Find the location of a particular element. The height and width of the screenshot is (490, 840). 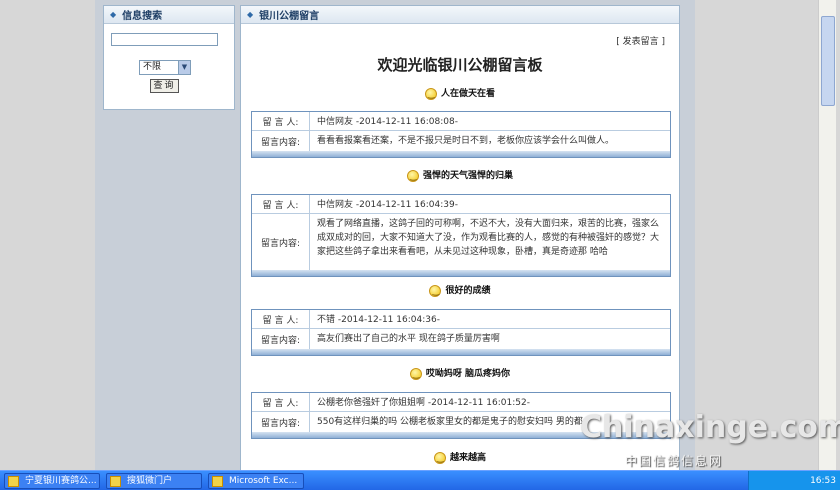

search-panel: ◆ 信息搜索 不限 ▼ 查询 is located at coordinates (169, 57).